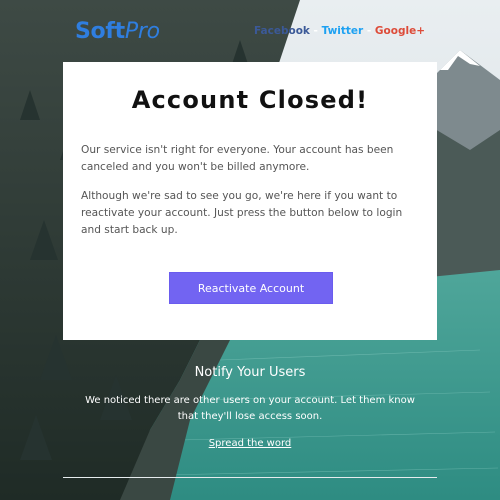  I want to click on logo-soft: Soft, so click(100, 31).